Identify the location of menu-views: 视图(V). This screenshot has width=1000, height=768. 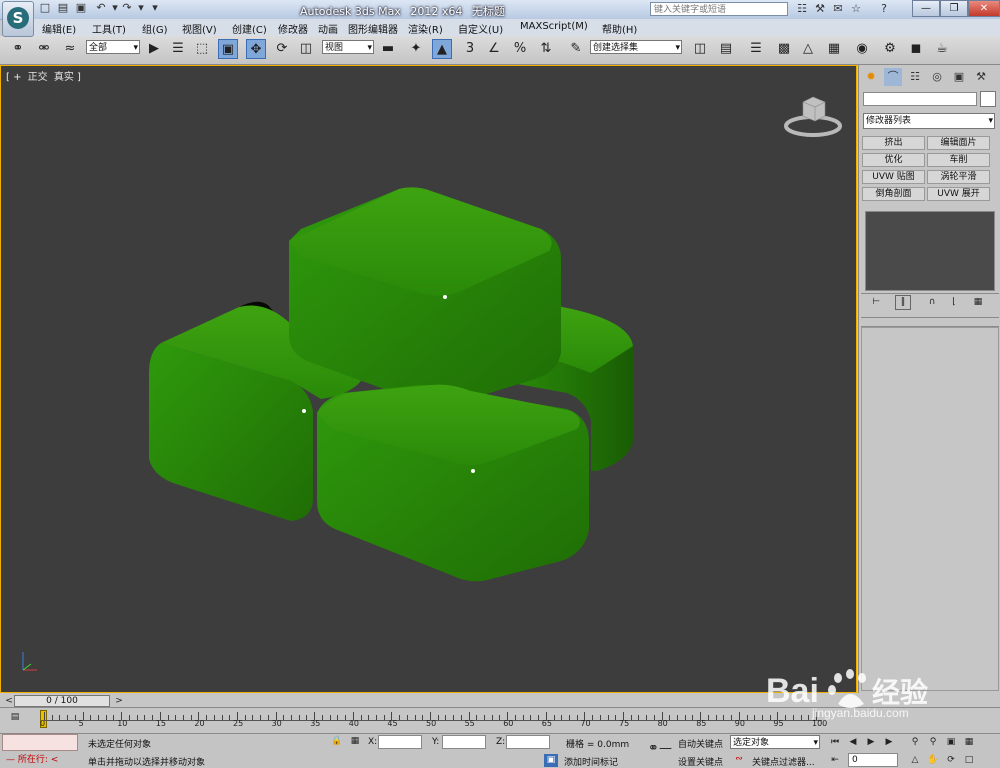
(199, 28).